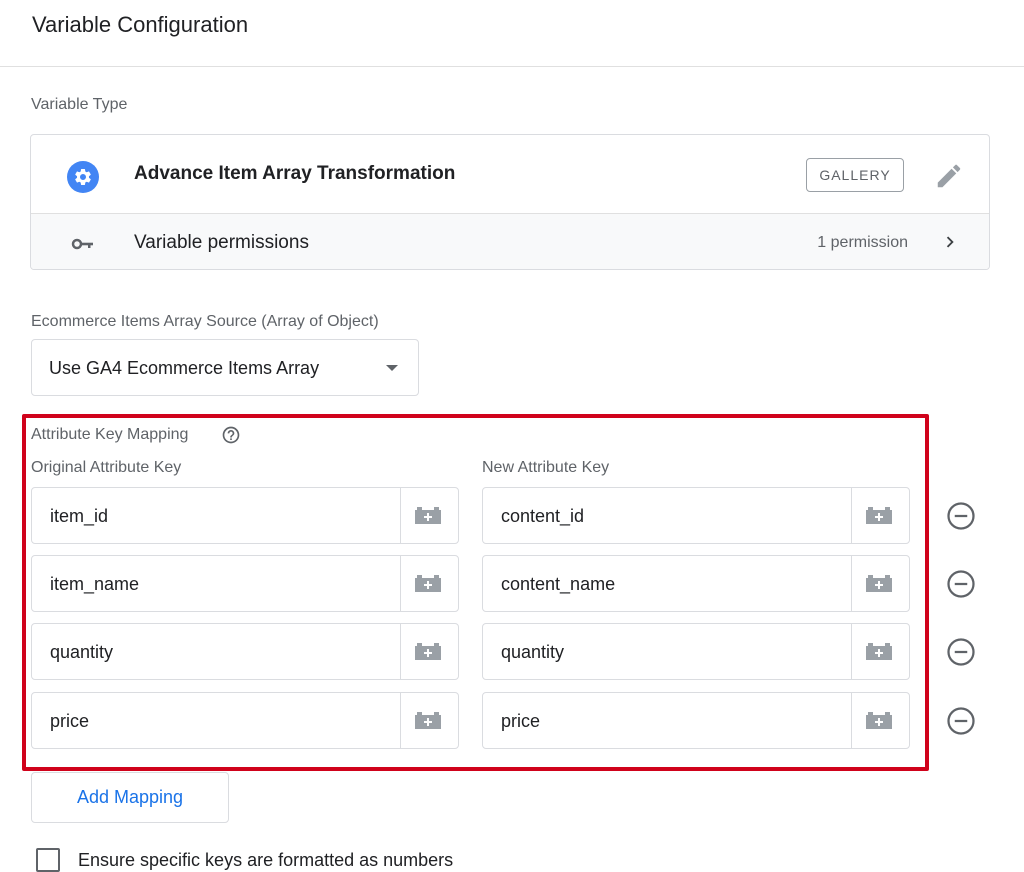  Describe the element at coordinates (862, 242) in the screenshot. I see `permissions-count: 1 permission` at that location.